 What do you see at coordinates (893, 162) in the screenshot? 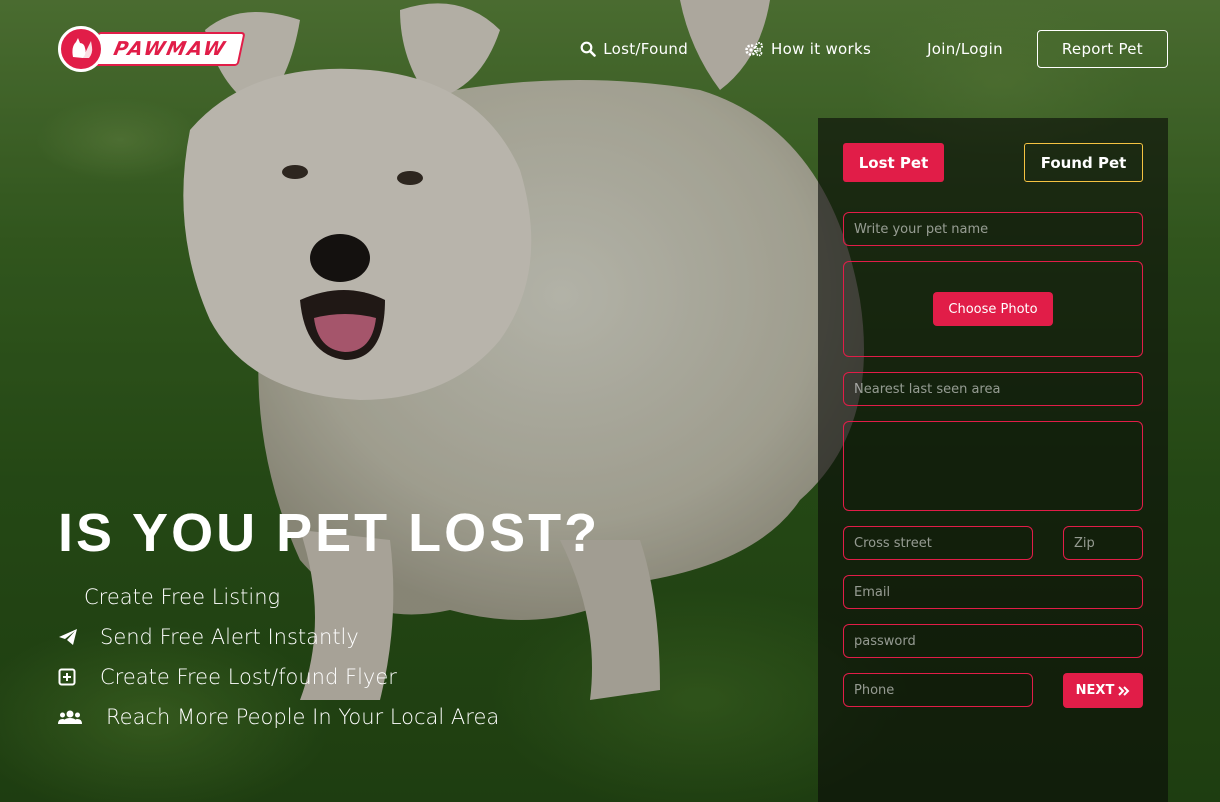
I see `tab-lost-pet: Lost Pet` at bounding box center [893, 162].